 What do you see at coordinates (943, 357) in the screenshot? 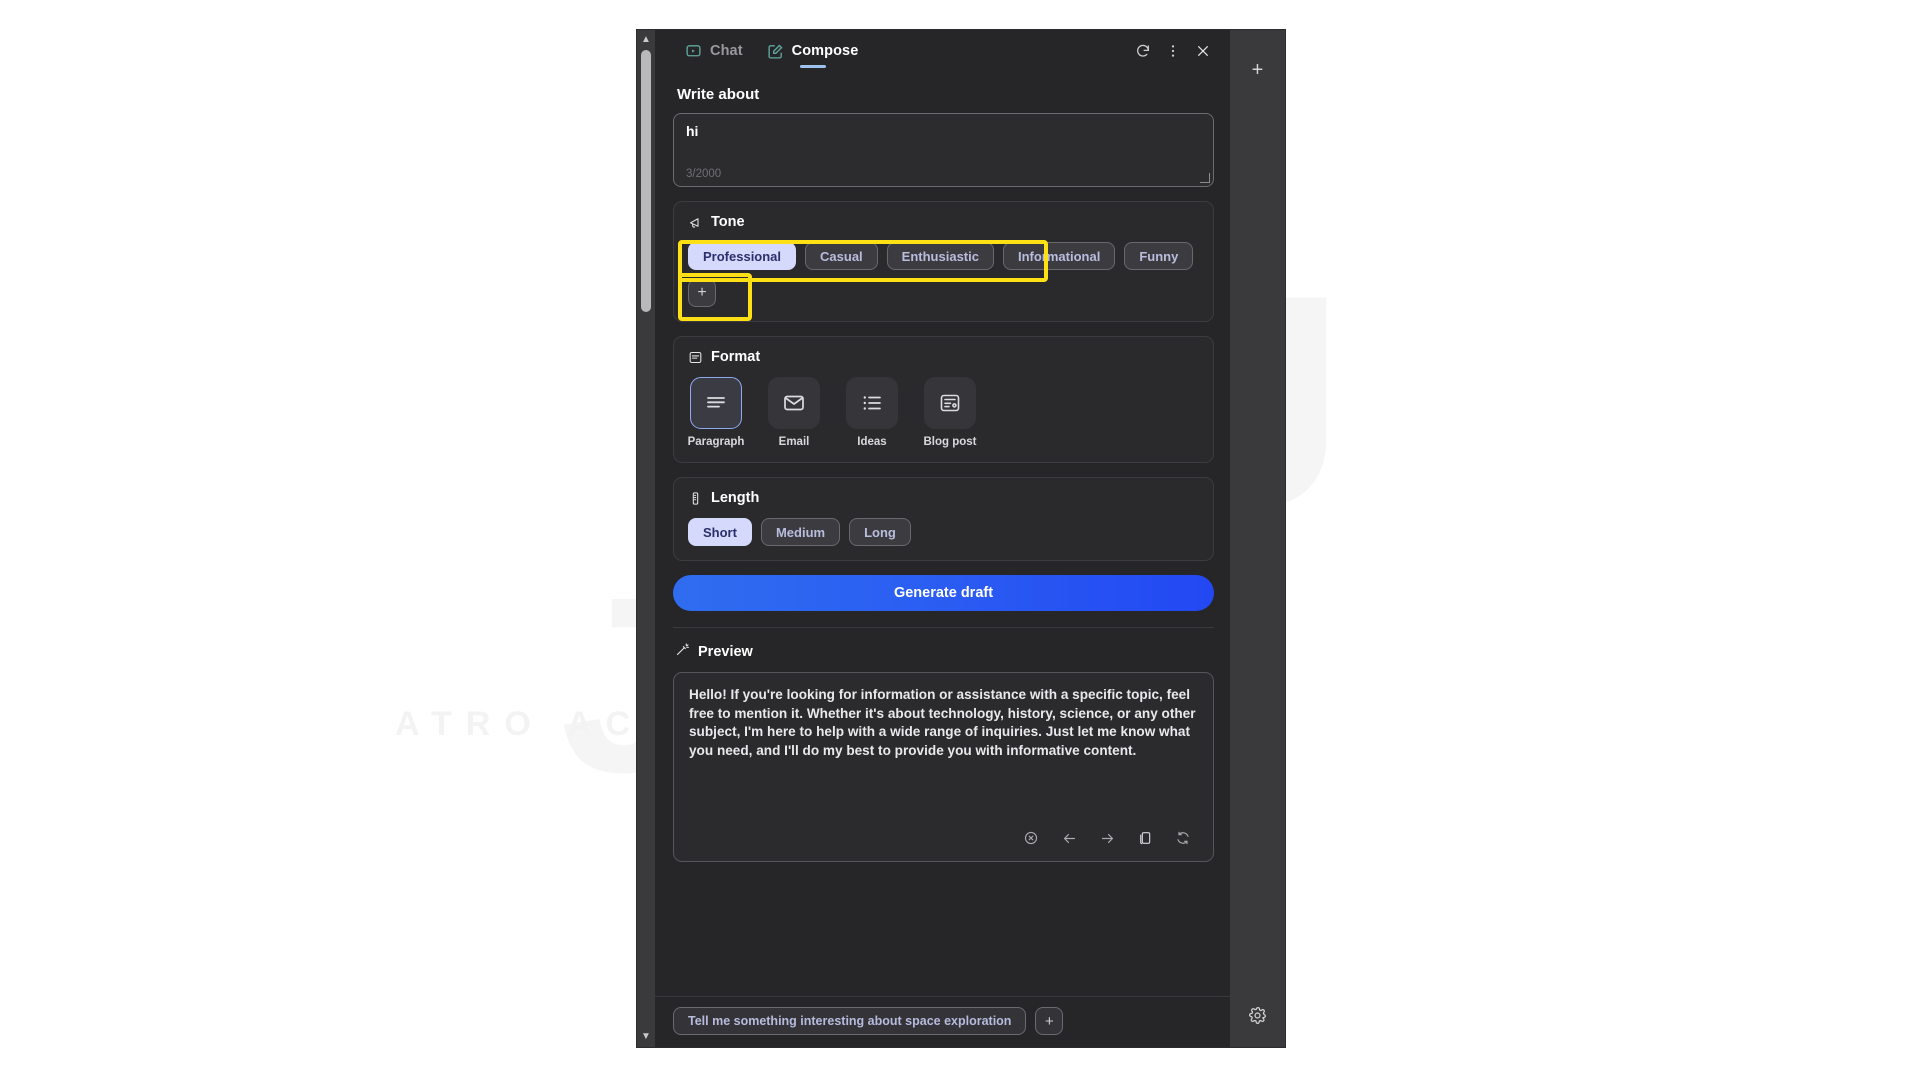
I see `format-header: Format` at bounding box center [943, 357].